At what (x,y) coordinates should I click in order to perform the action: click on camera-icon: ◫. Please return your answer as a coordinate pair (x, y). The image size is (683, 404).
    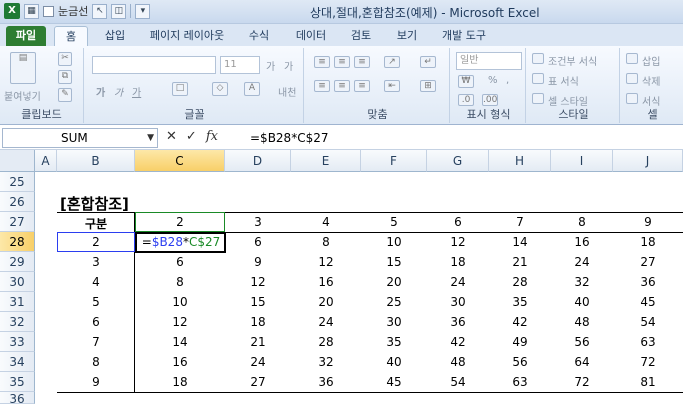
    Looking at the image, I should click on (119, 11).